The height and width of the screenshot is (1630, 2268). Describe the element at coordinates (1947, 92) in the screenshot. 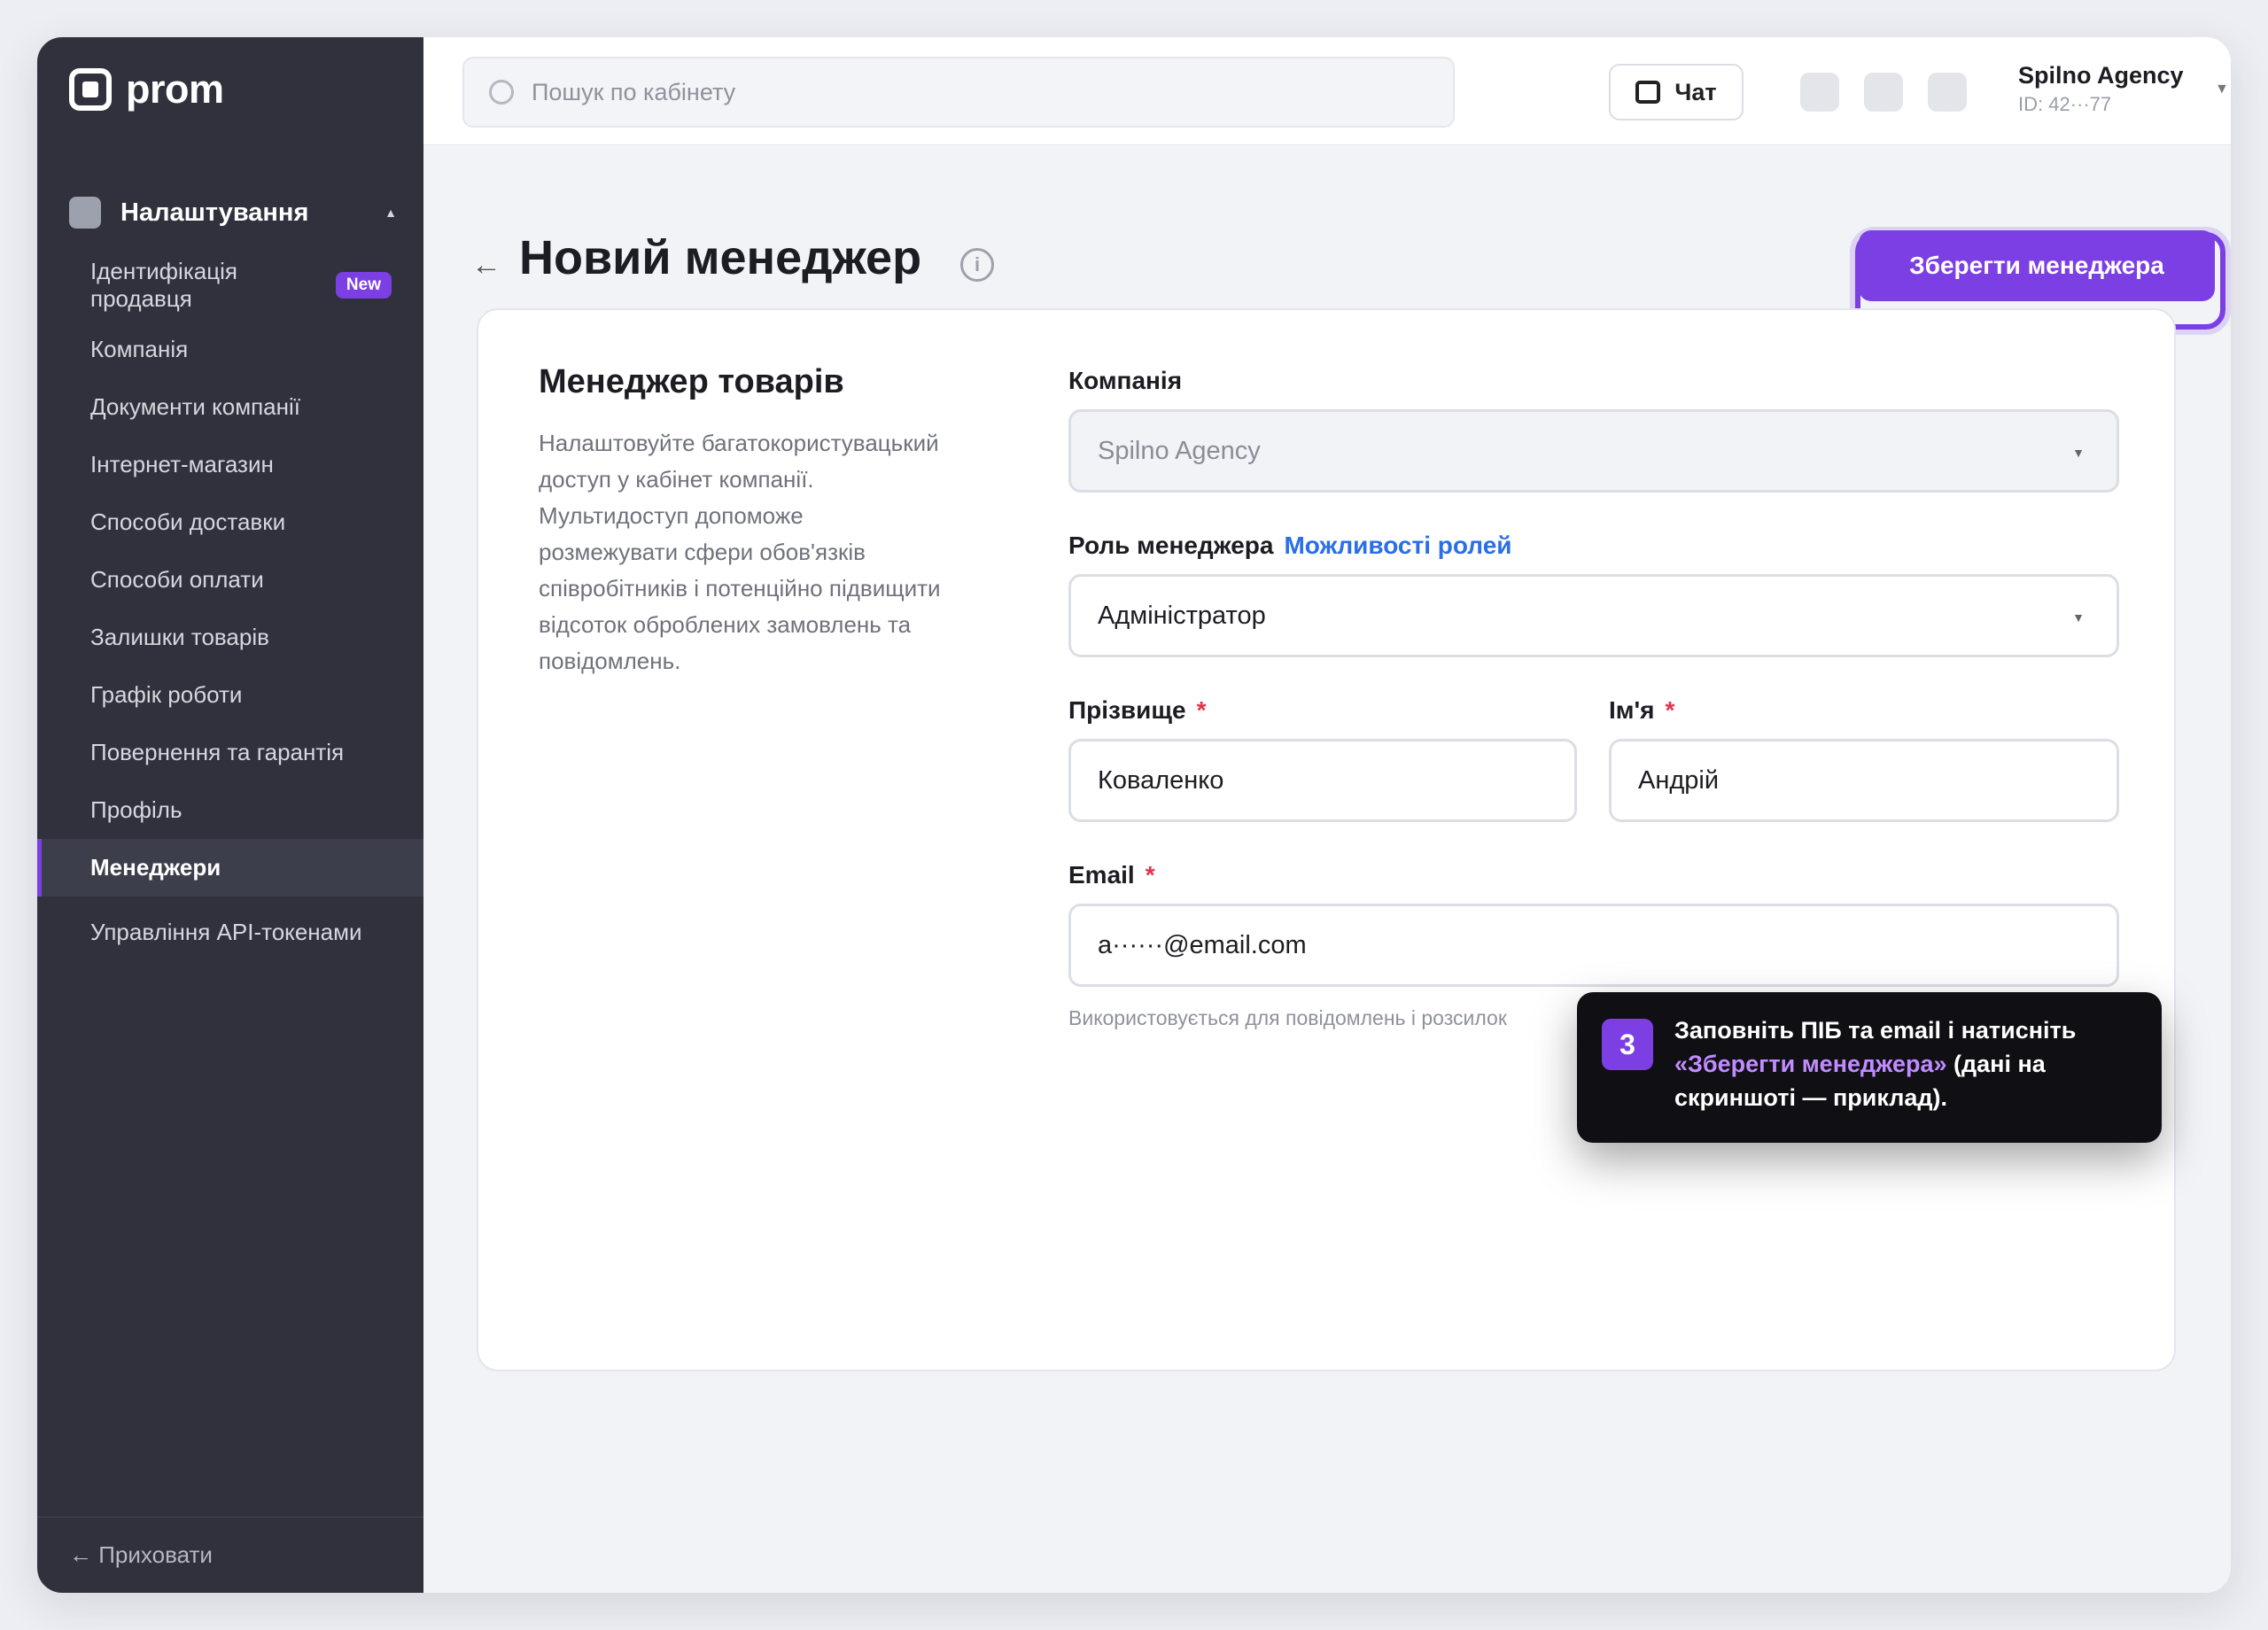

I see `help-icon` at that location.